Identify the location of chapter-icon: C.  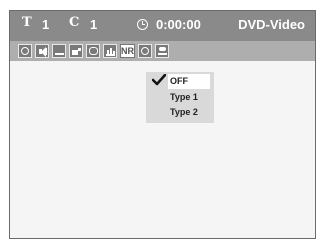
(74, 22).